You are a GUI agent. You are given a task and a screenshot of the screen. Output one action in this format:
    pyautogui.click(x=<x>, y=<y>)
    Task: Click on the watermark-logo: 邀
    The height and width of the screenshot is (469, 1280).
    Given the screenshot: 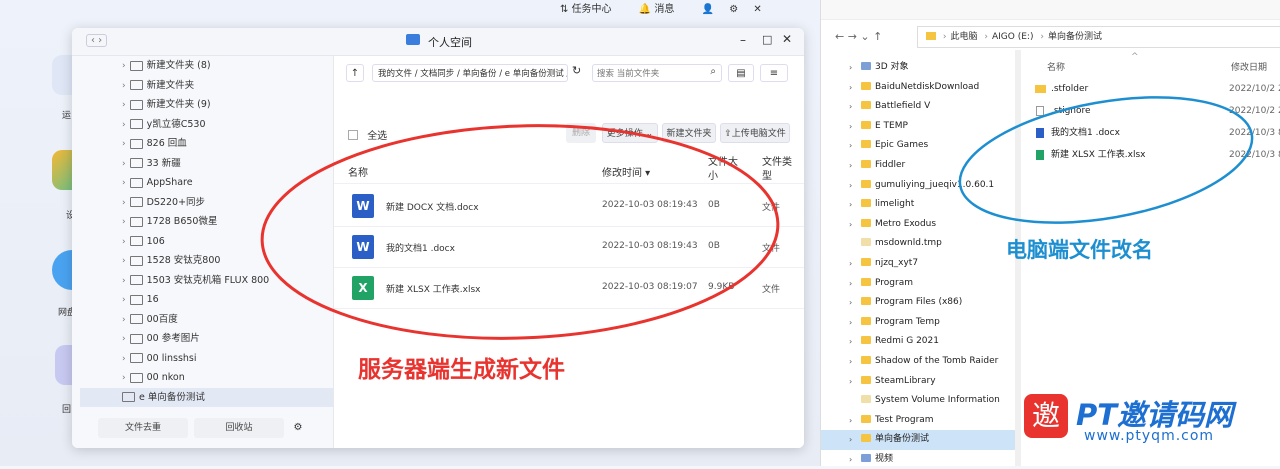 What is the action you would take?
    pyautogui.click(x=1046, y=416)
    